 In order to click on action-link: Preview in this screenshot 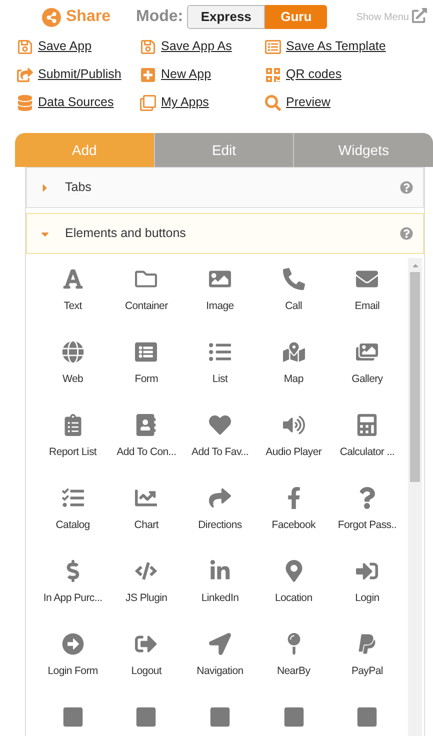, I will do `click(308, 102)`.